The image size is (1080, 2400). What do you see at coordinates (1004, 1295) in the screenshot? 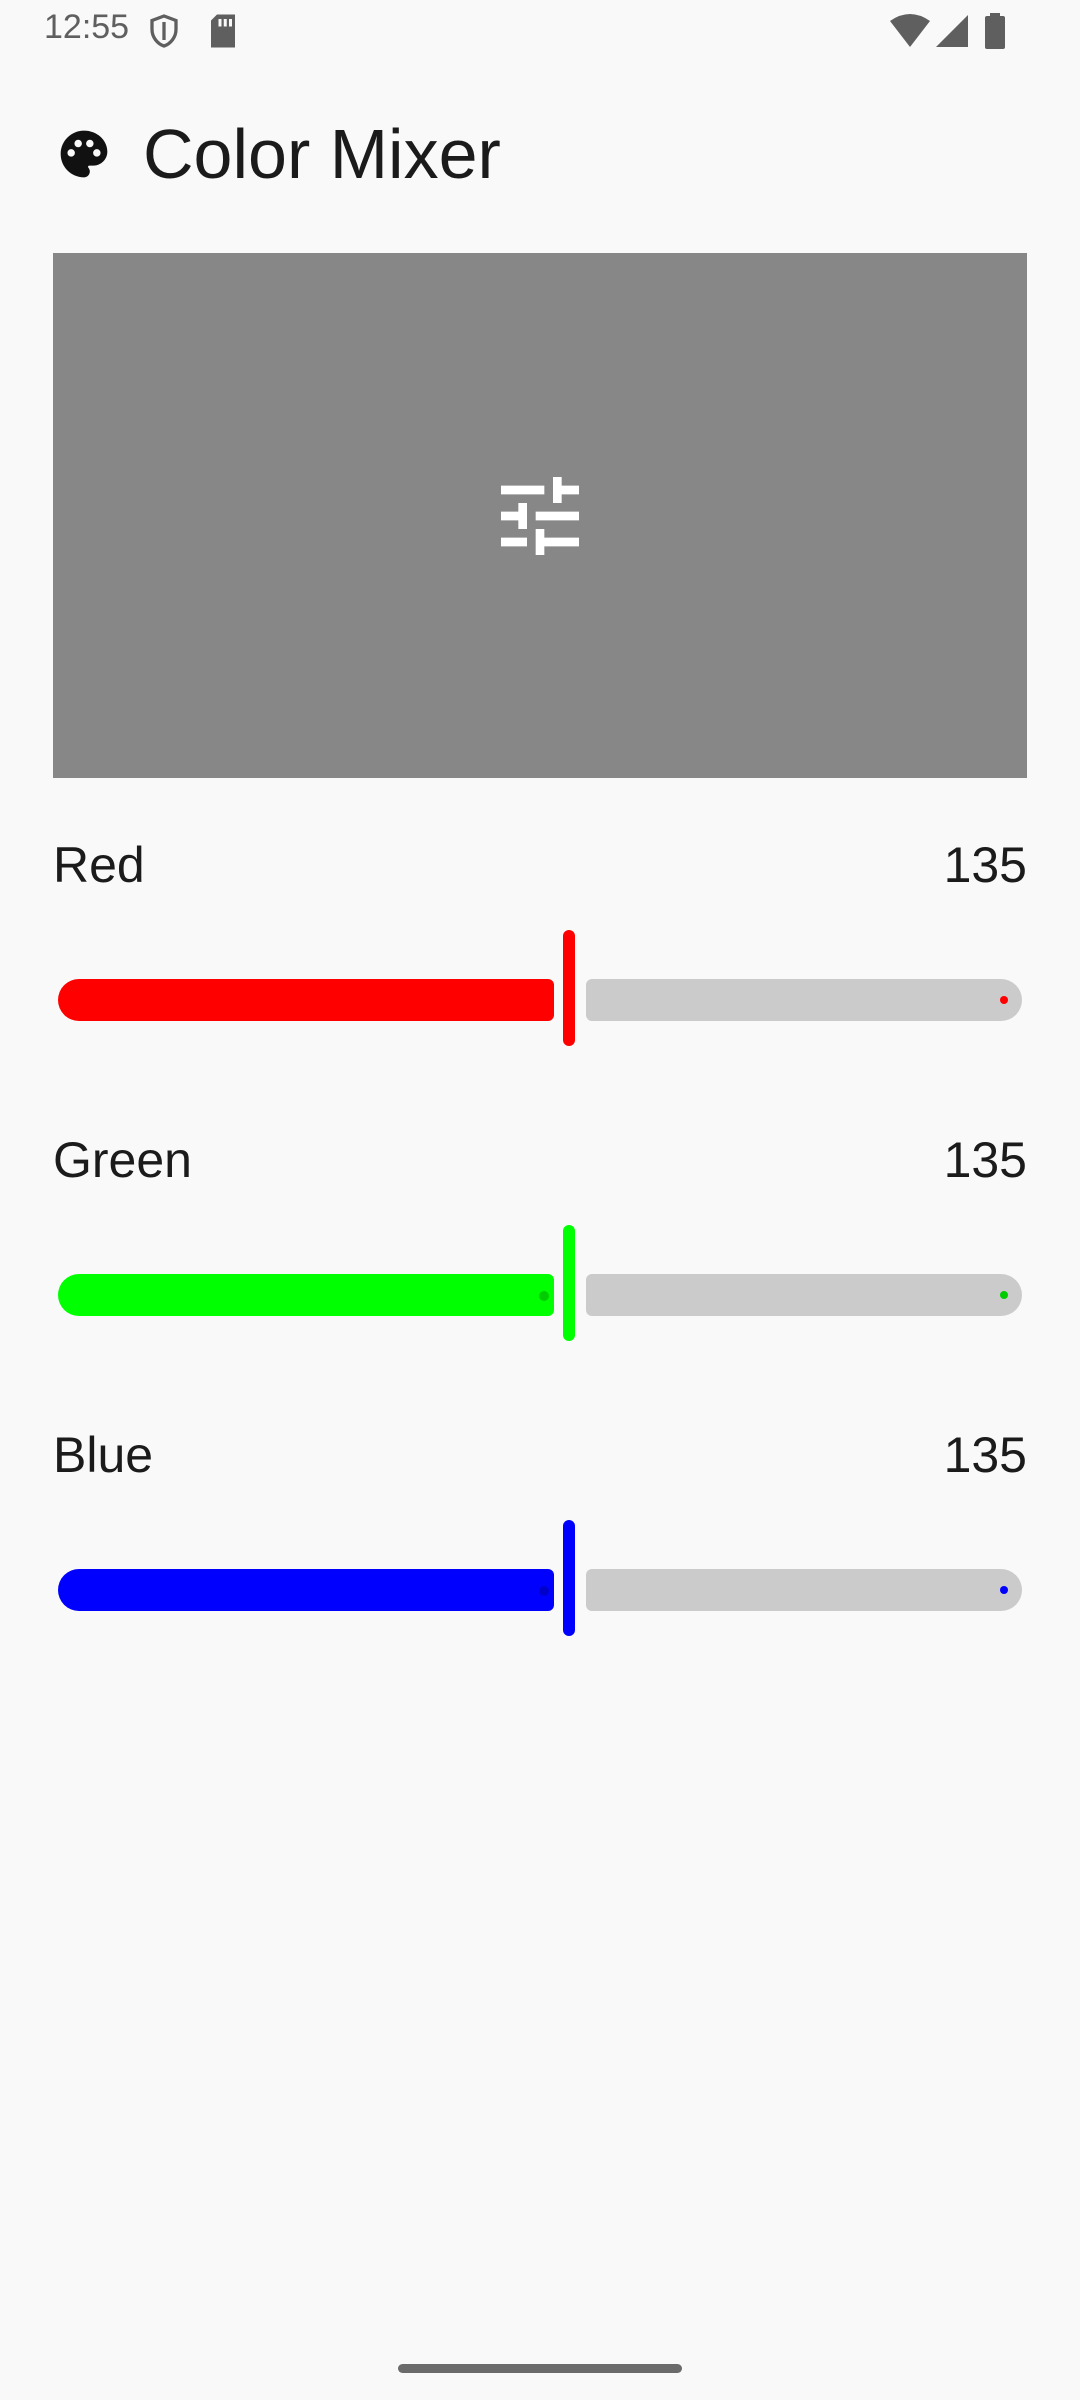
I see `green-slider-end-stop` at bounding box center [1004, 1295].